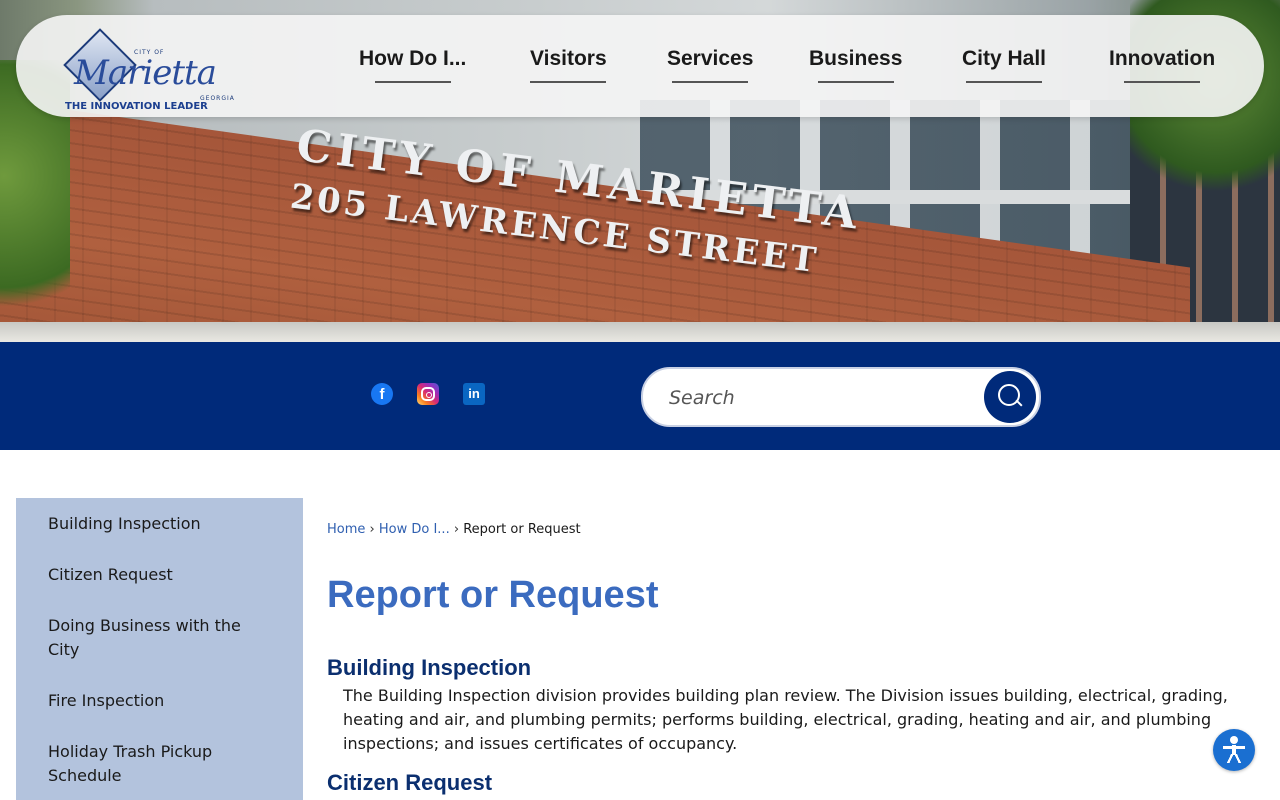 This screenshot has height=800, width=1280. Describe the element at coordinates (522, 529) in the screenshot. I see `breadcrumb-current: Report or Request` at that location.